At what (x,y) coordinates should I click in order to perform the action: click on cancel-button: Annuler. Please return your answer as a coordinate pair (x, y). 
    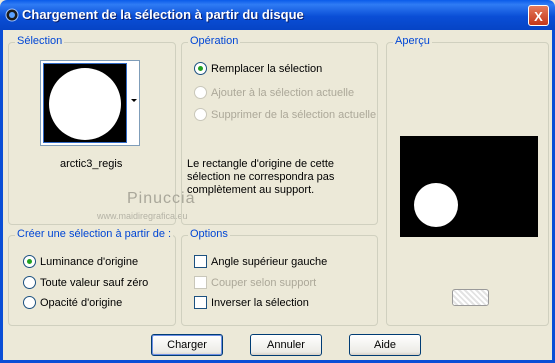
    Looking at the image, I should click on (286, 345).